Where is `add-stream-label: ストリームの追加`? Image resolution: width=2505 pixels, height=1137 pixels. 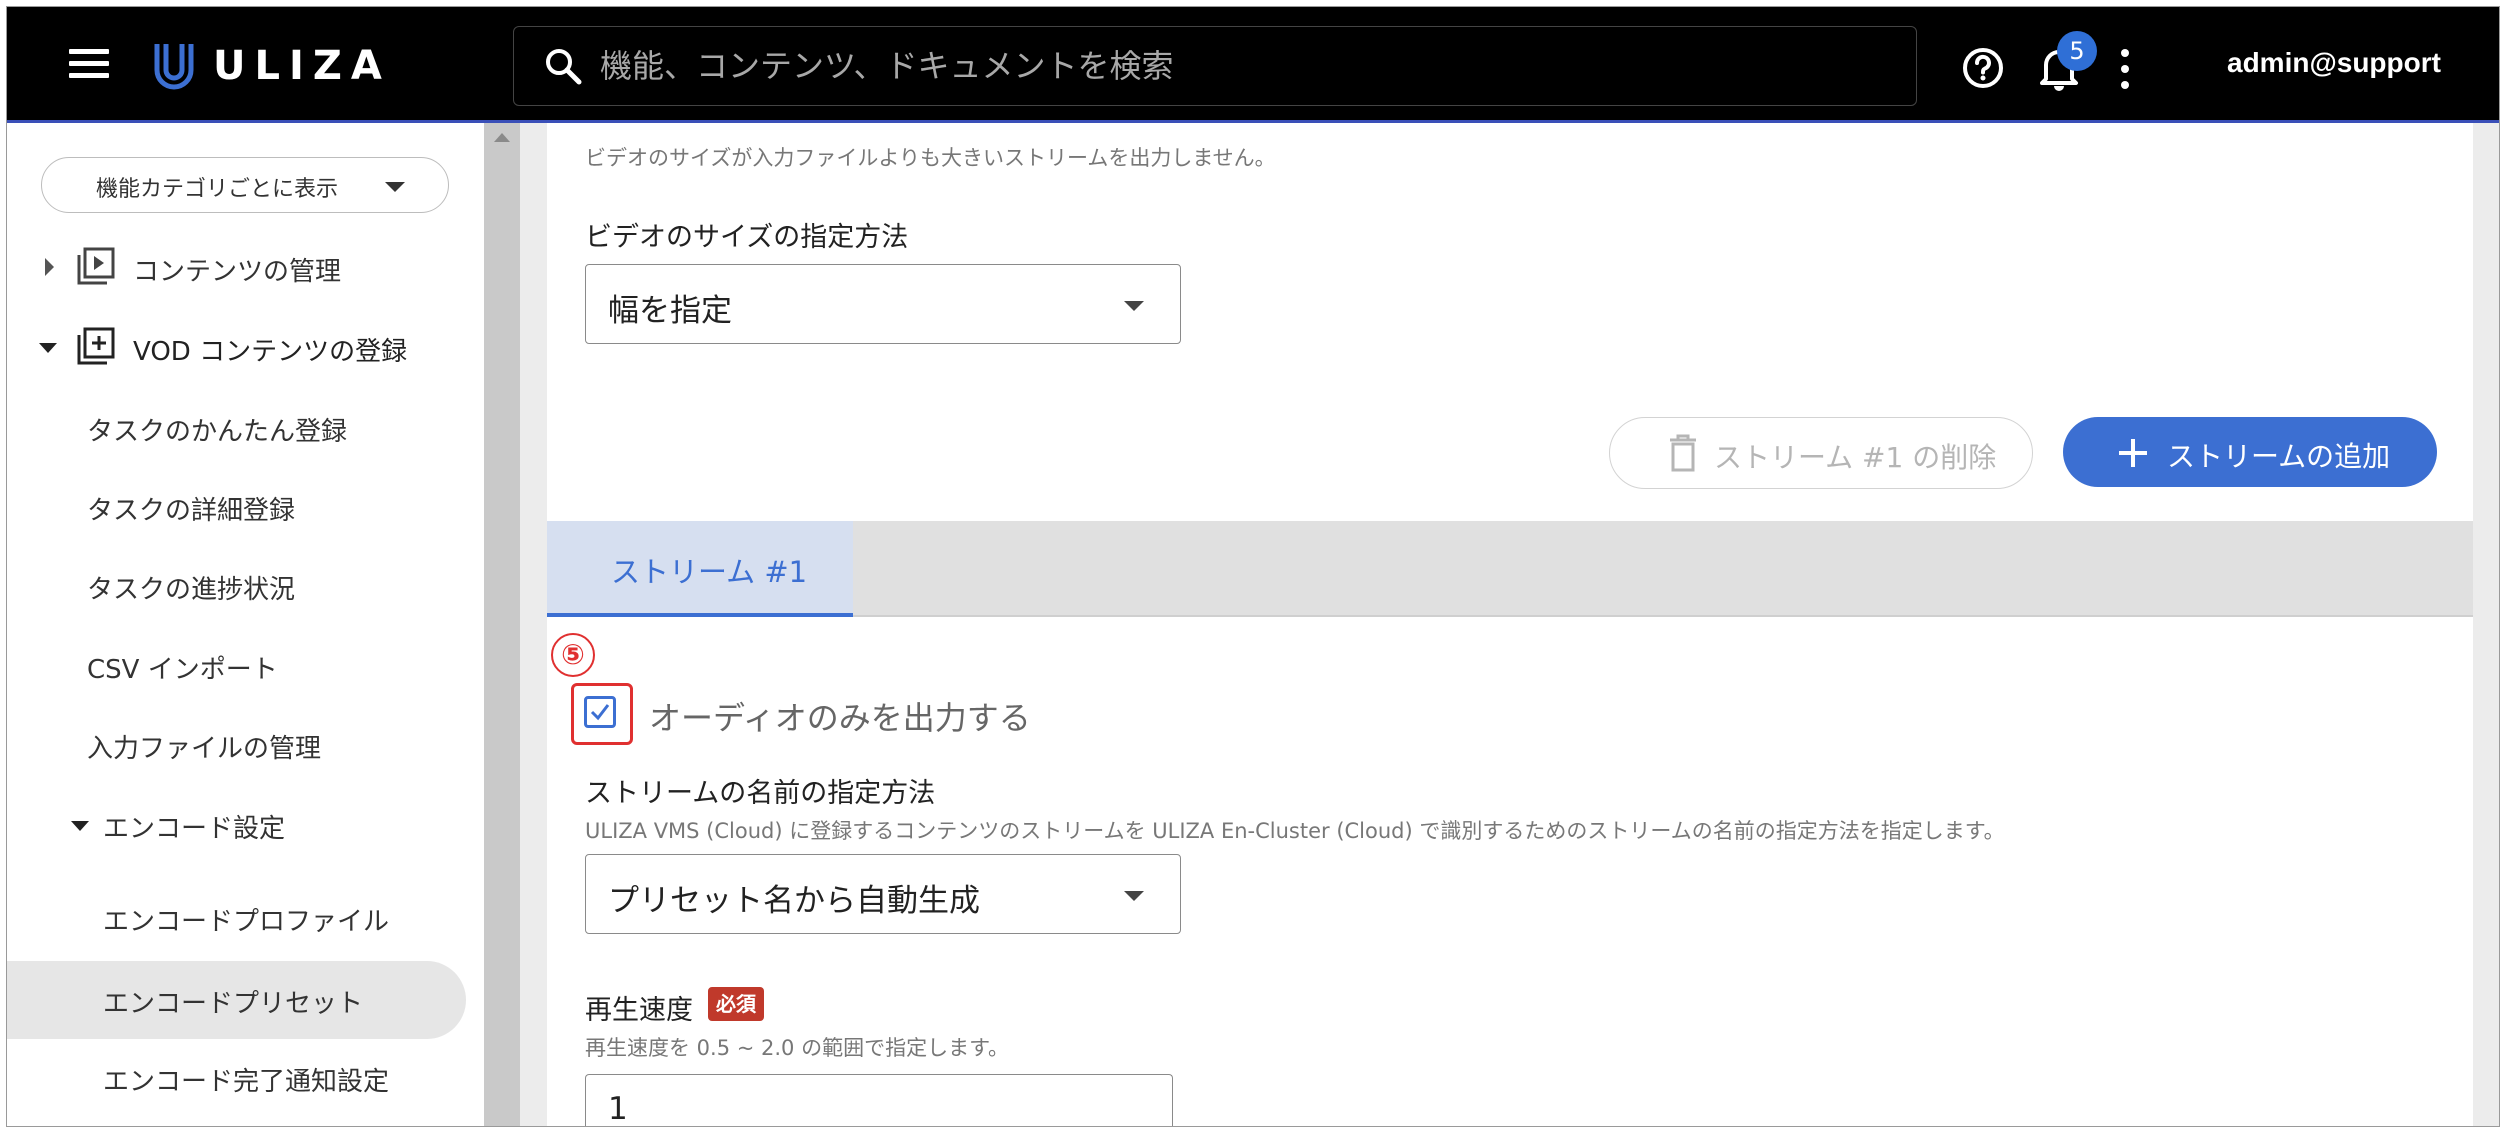
add-stream-label: ストリームの追加 is located at coordinates (2279, 456).